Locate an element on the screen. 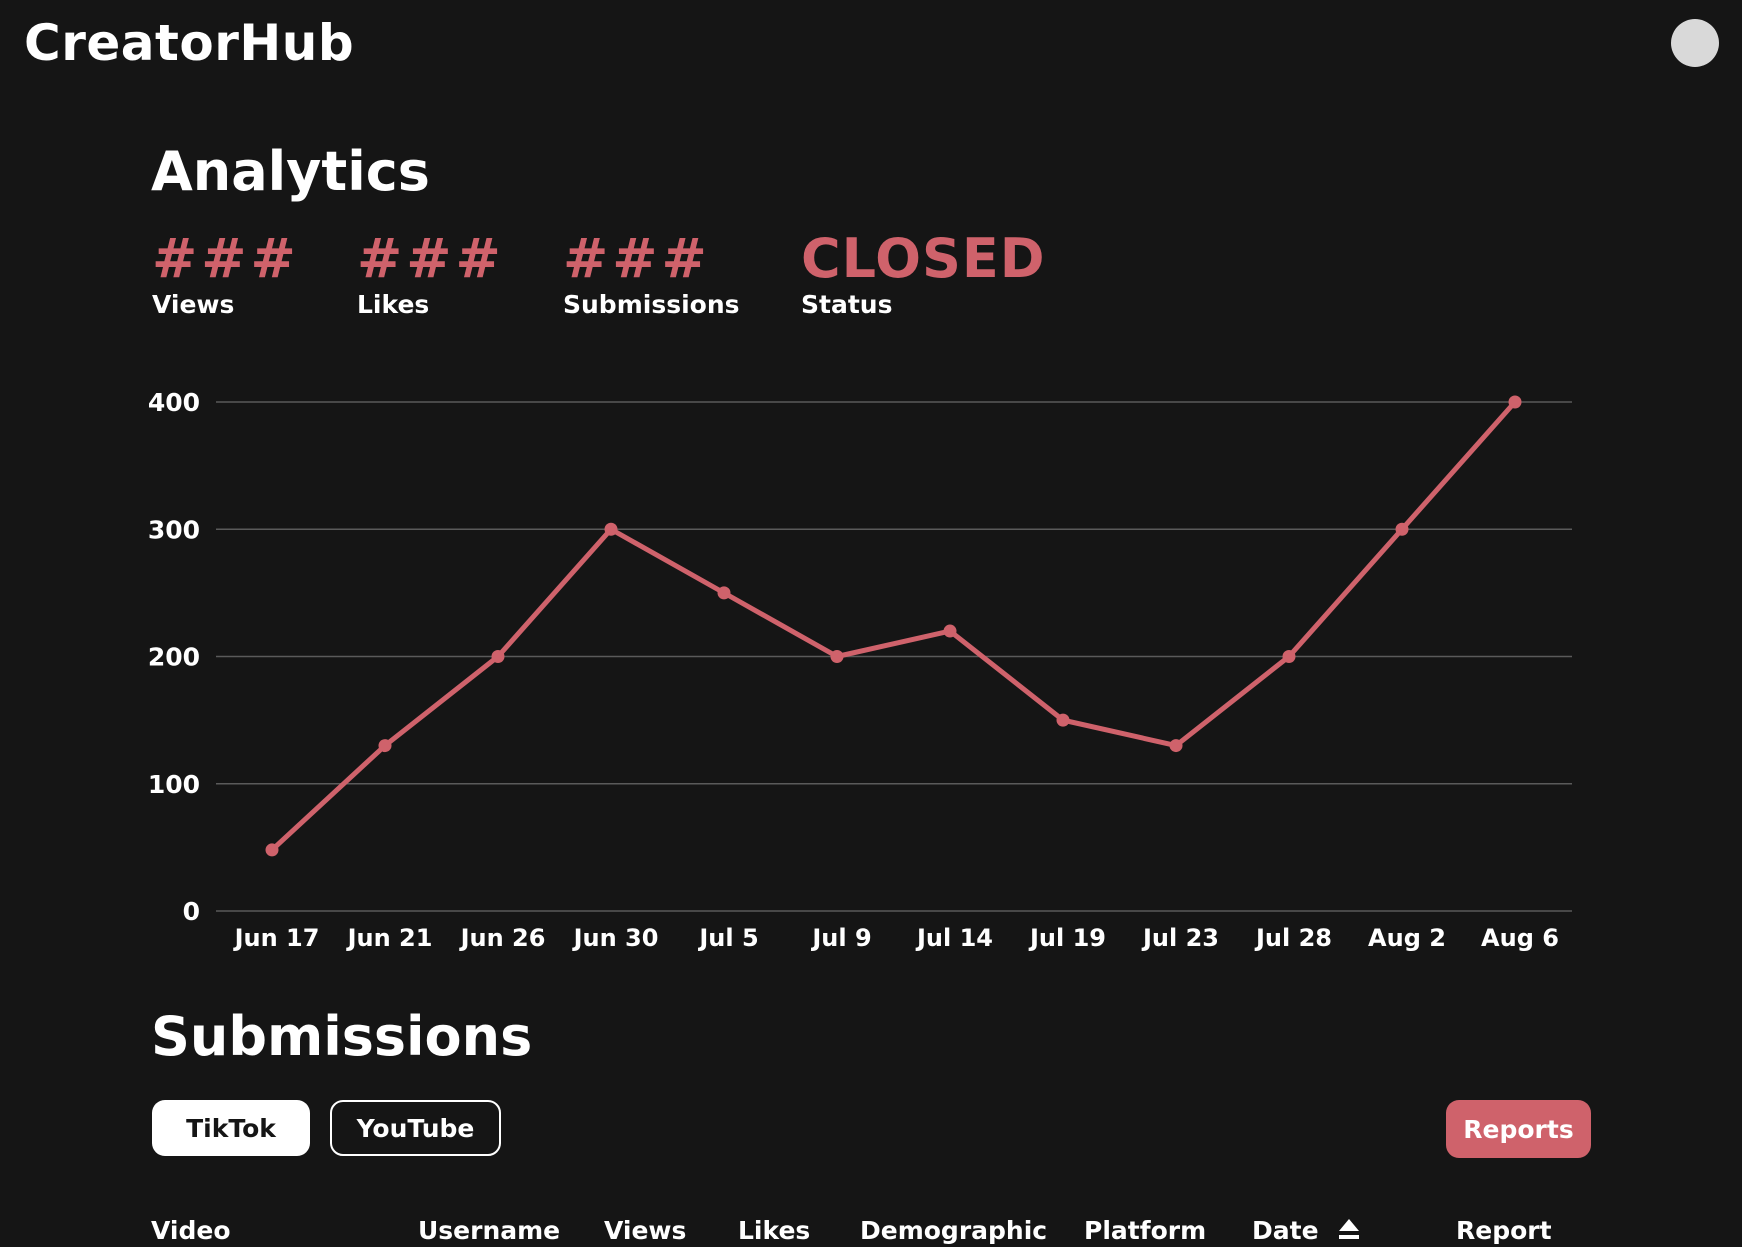  y-tick-label: 200 is located at coordinates (174, 657).